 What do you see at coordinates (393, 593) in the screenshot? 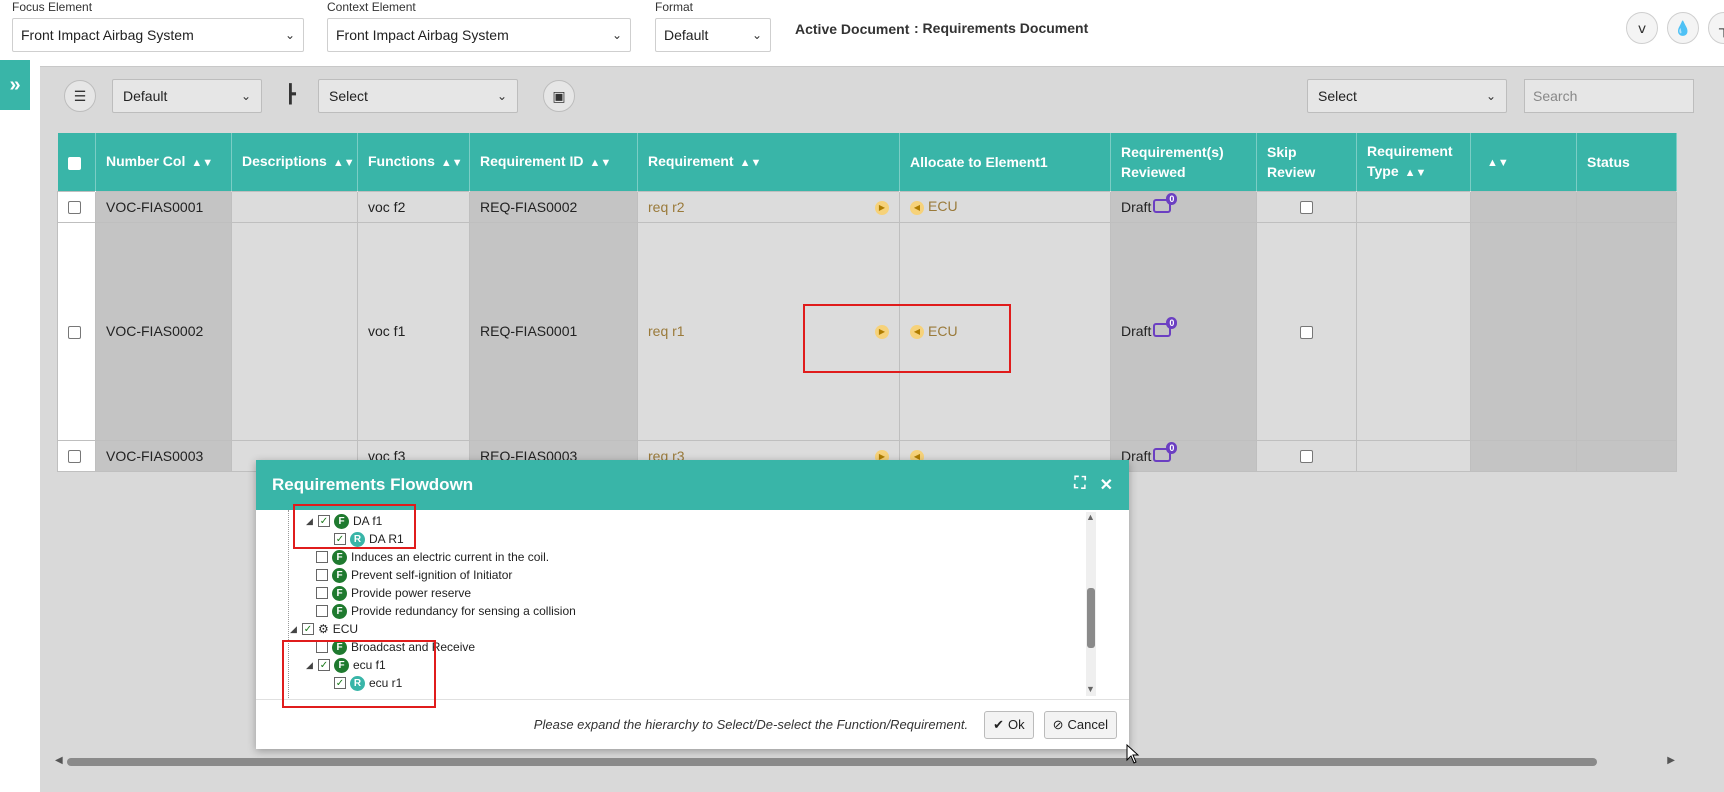
I see `tree-node: F Provide power reserve` at bounding box center [393, 593].